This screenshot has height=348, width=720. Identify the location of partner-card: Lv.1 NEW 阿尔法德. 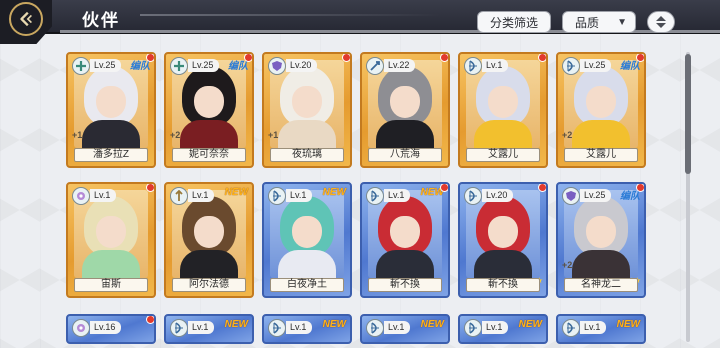
(209, 240).